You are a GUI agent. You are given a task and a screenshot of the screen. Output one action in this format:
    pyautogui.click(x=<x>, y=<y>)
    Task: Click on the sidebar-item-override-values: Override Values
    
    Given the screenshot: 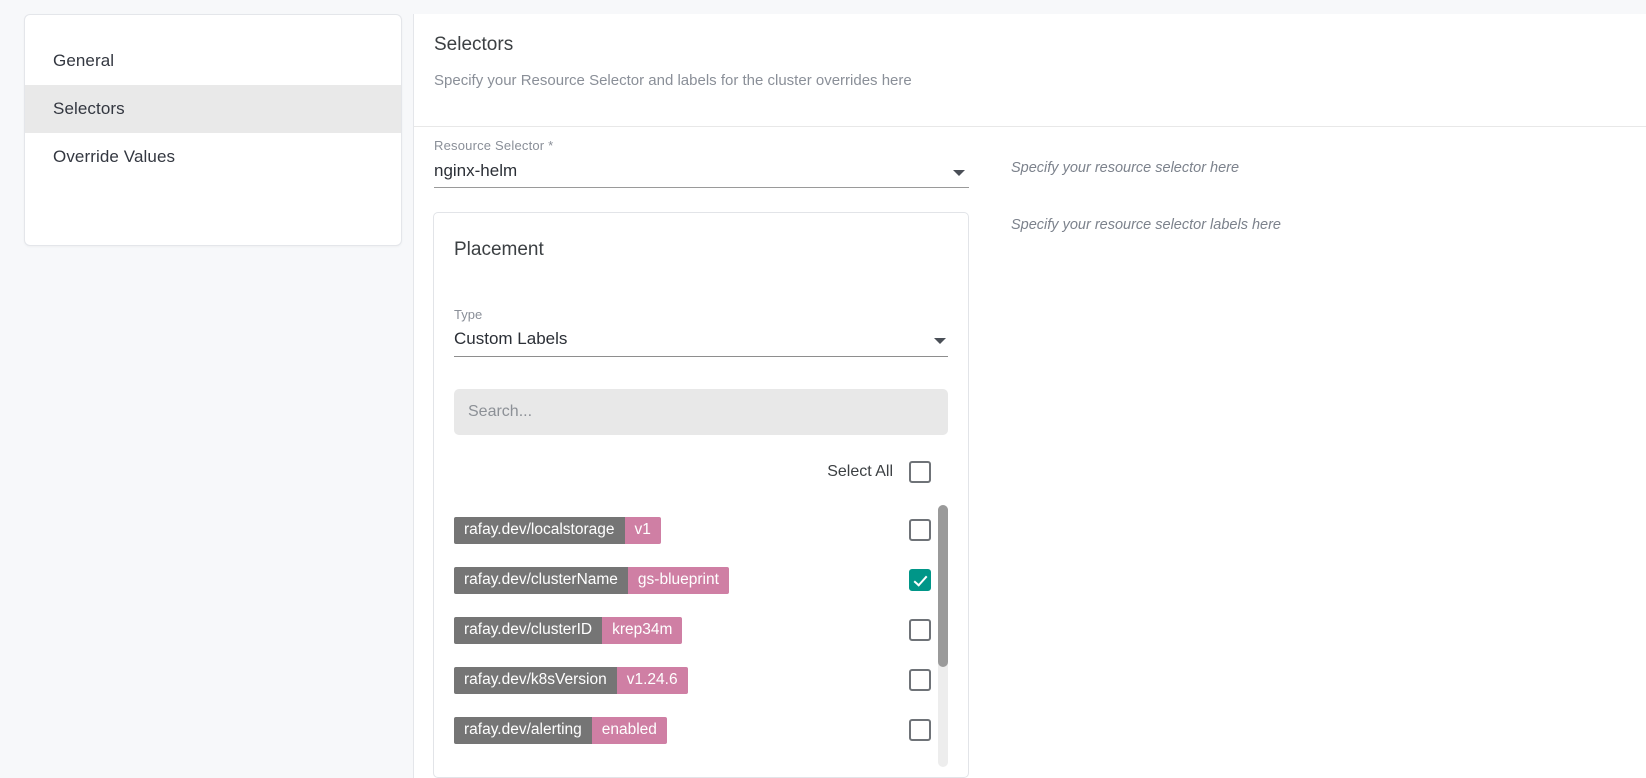 What is the action you would take?
    pyautogui.click(x=213, y=157)
    